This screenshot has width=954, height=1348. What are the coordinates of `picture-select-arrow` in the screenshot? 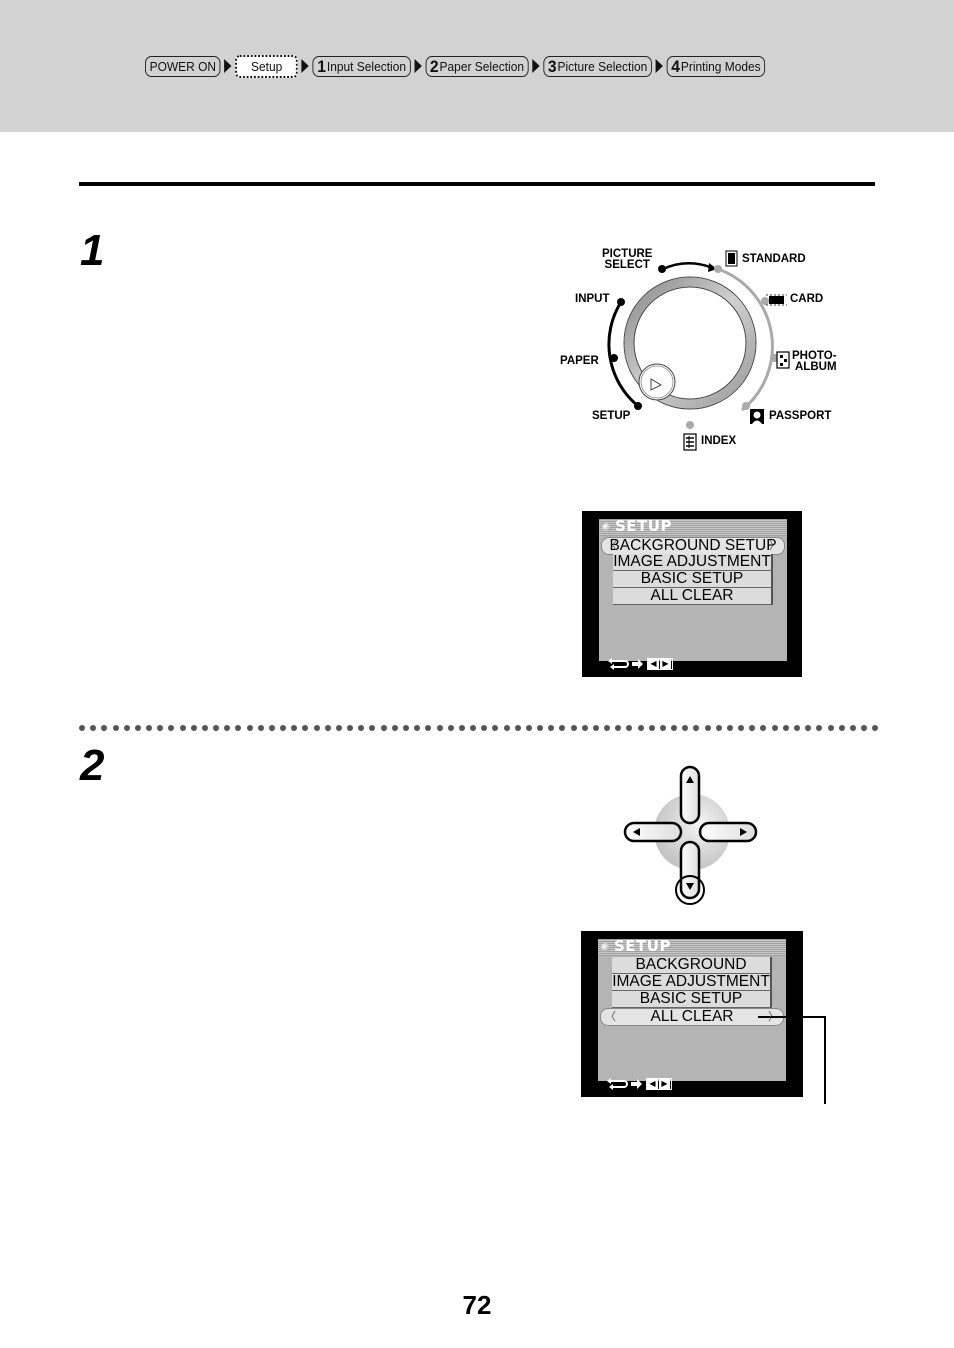 It's located at (688, 266).